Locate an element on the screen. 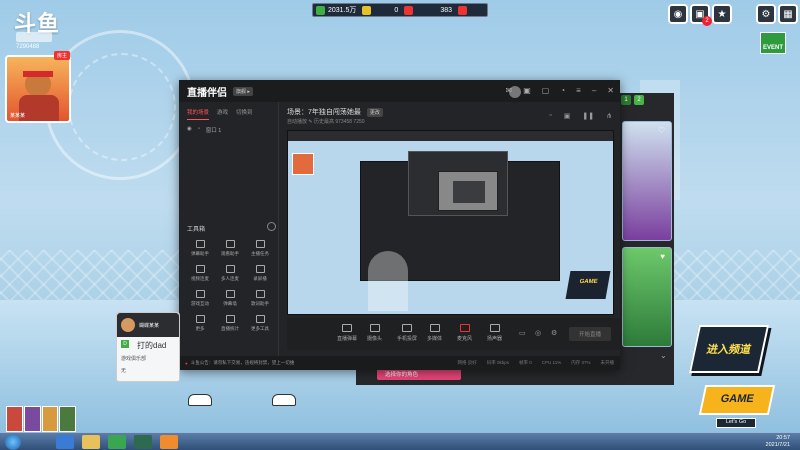 The height and width of the screenshot is (450, 800). pause-icon: ❚❚ is located at coordinates (588, 116).